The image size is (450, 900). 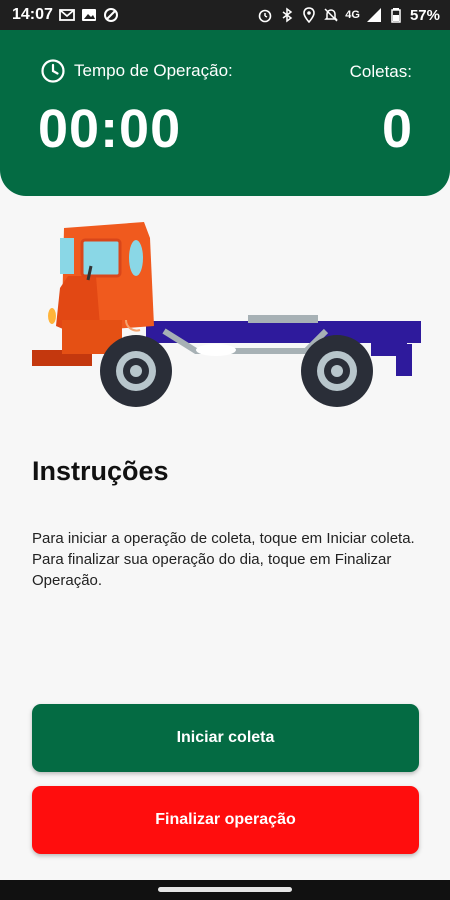 I want to click on bluetooth-icon, so click(x=287, y=15).